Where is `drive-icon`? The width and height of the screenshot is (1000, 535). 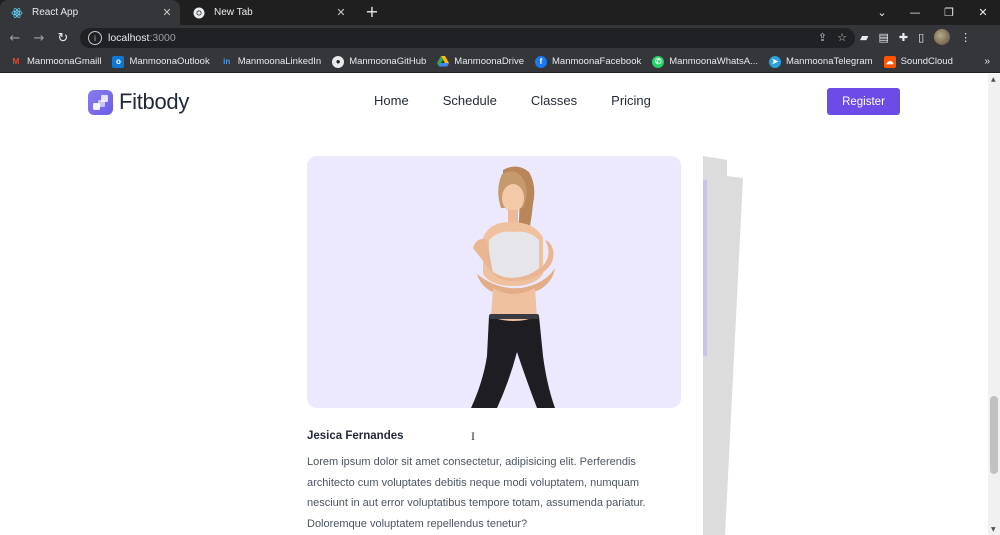 drive-icon is located at coordinates (443, 62).